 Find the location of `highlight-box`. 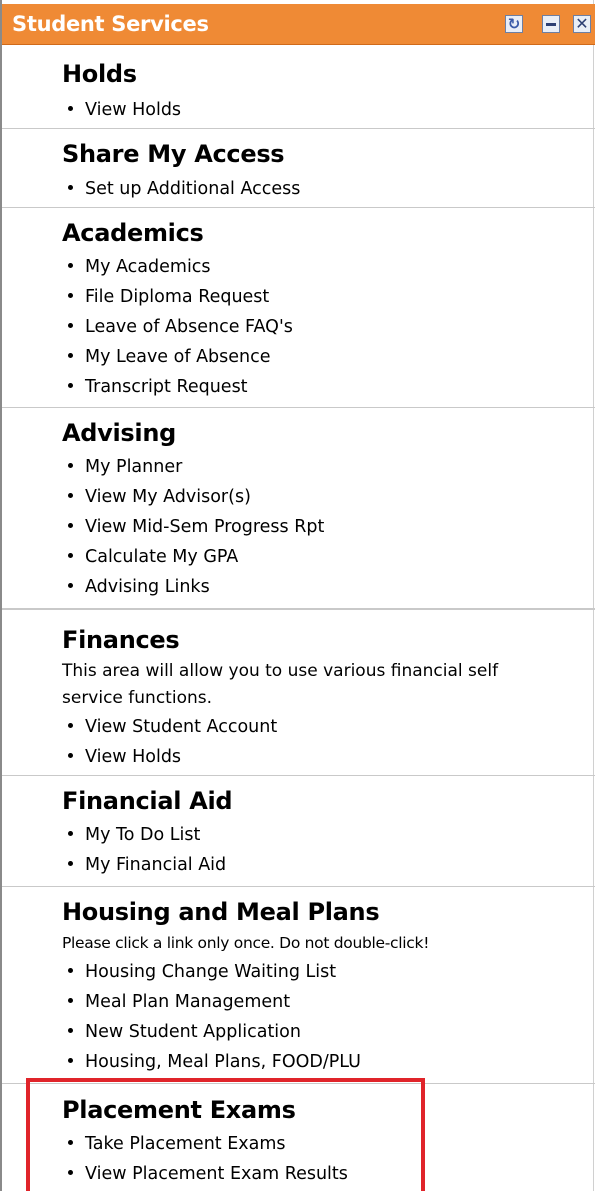

highlight-box is located at coordinates (225, 1134).